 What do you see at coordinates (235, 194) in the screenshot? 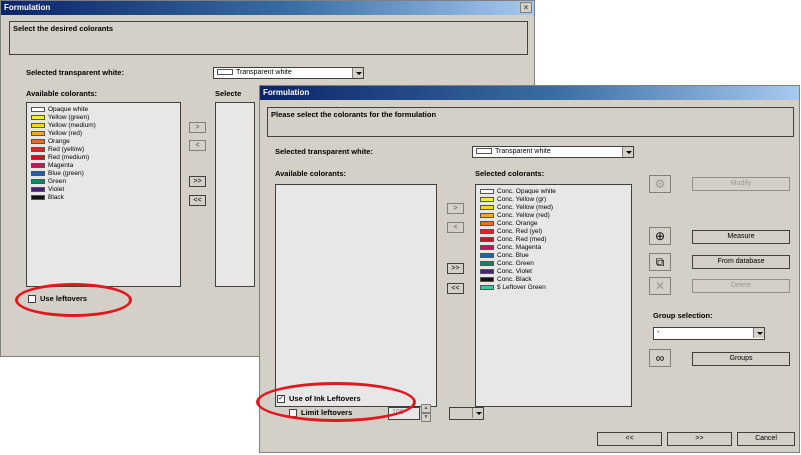
I see `back-selected-colorants-list` at bounding box center [235, 194].